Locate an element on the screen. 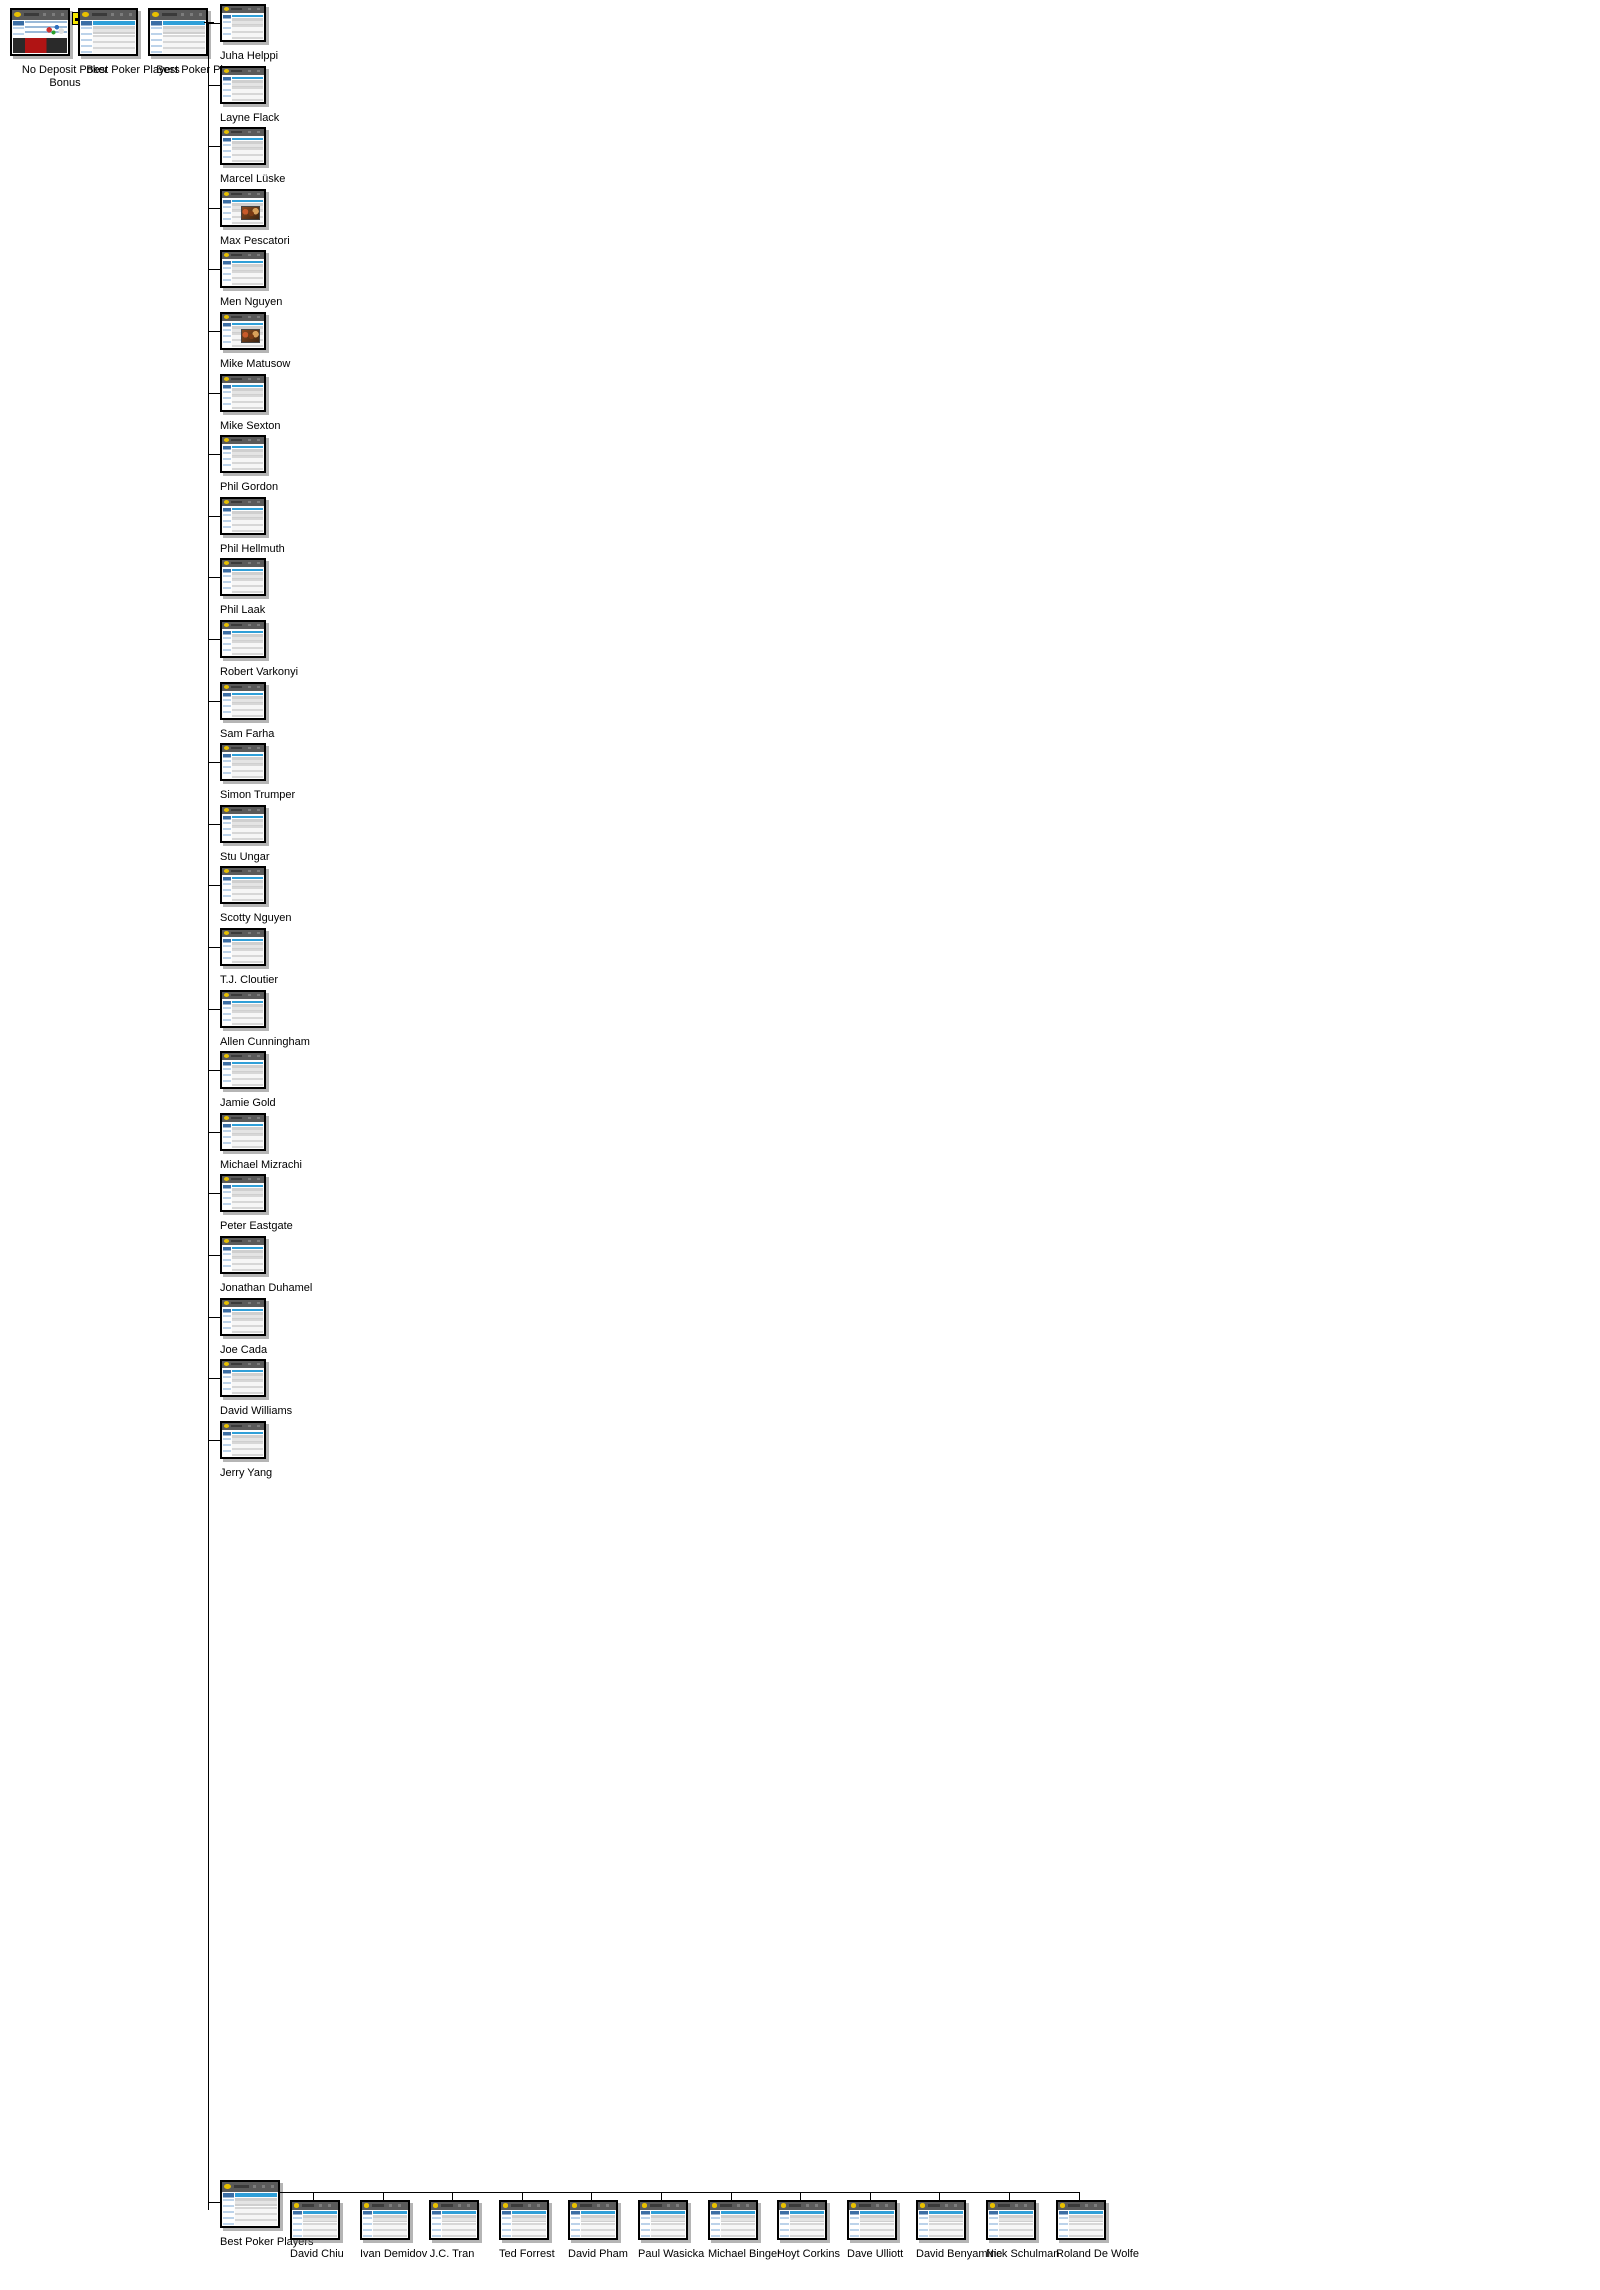  node-label: Layne Flack is located at coordinates (250, 118).